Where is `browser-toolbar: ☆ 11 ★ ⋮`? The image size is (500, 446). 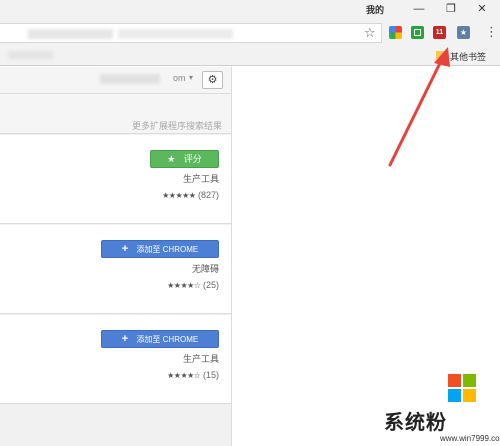
browser-toolbar: ☆ 11 ★ ⋮ is located at coordinates (250, 33).